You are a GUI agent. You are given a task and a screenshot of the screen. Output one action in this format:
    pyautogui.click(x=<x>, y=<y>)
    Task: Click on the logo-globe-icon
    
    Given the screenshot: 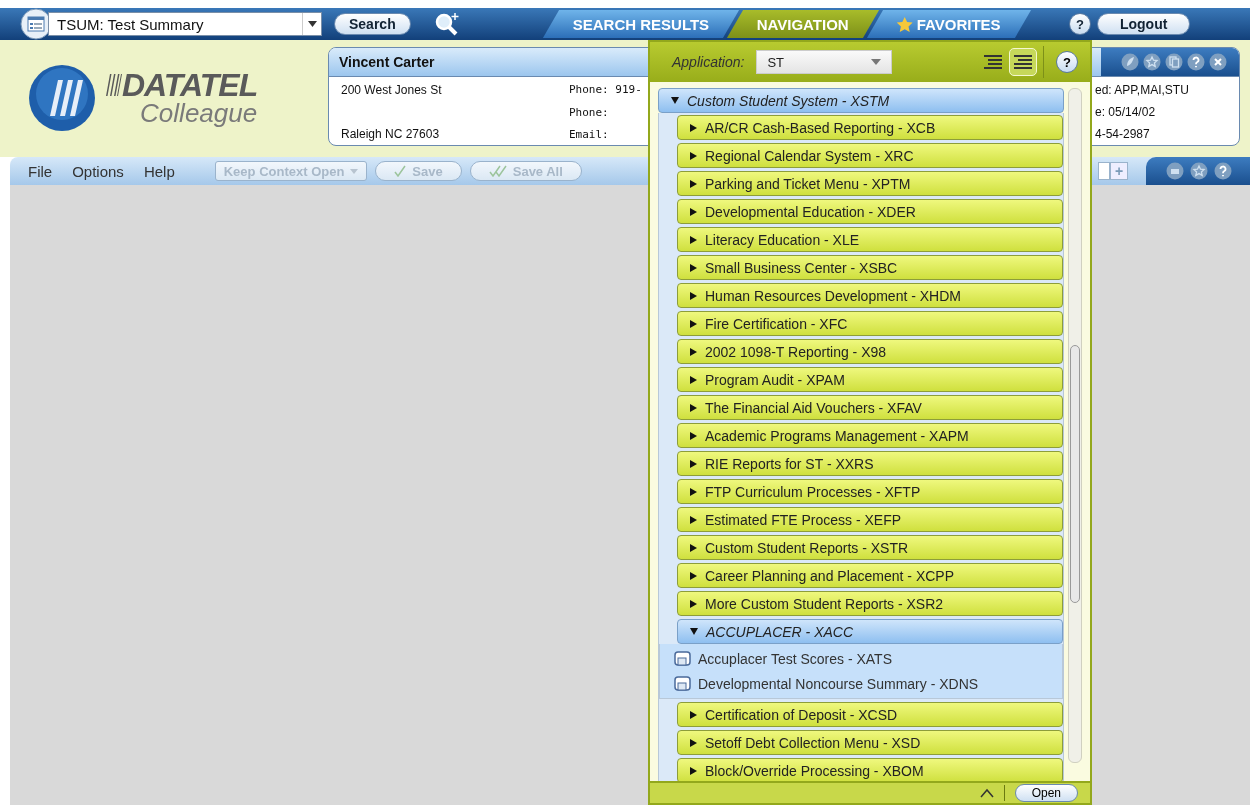 What is the action you would take?
    pyautogui.click(x=62, y=98)
    